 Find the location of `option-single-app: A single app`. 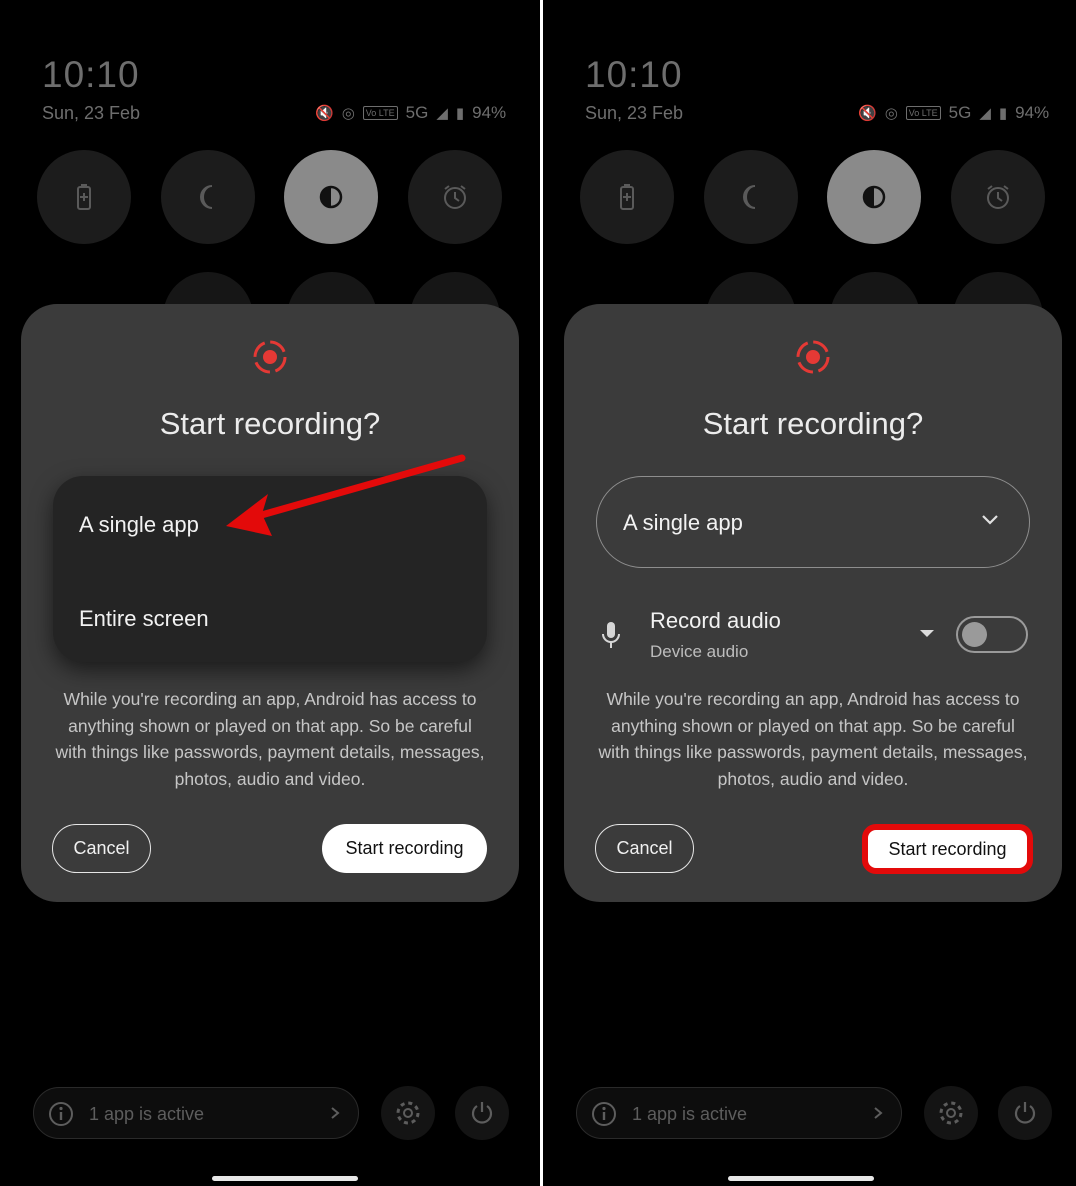

option-single-app: A single app is located at coordinates (139, 525).